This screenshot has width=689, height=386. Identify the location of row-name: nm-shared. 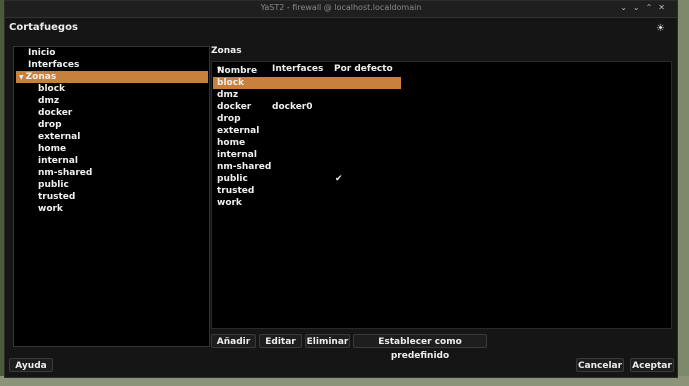
(244, 167).